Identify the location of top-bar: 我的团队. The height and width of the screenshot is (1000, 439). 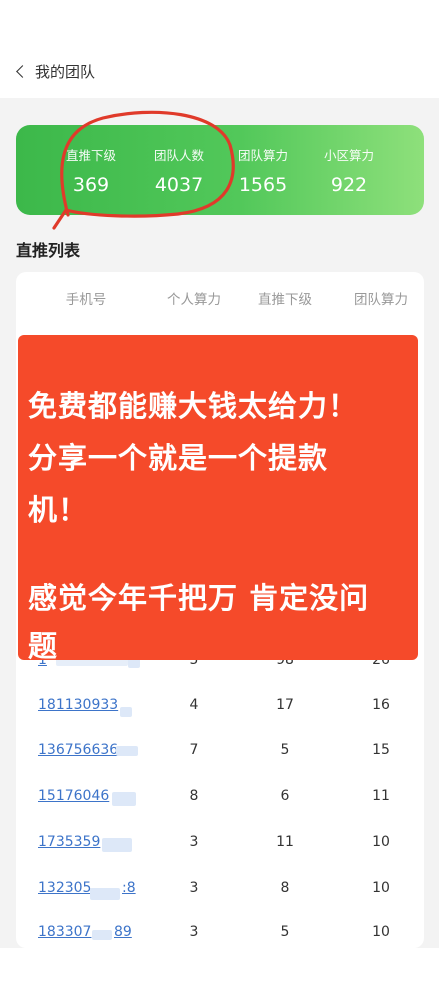
(219, 50).